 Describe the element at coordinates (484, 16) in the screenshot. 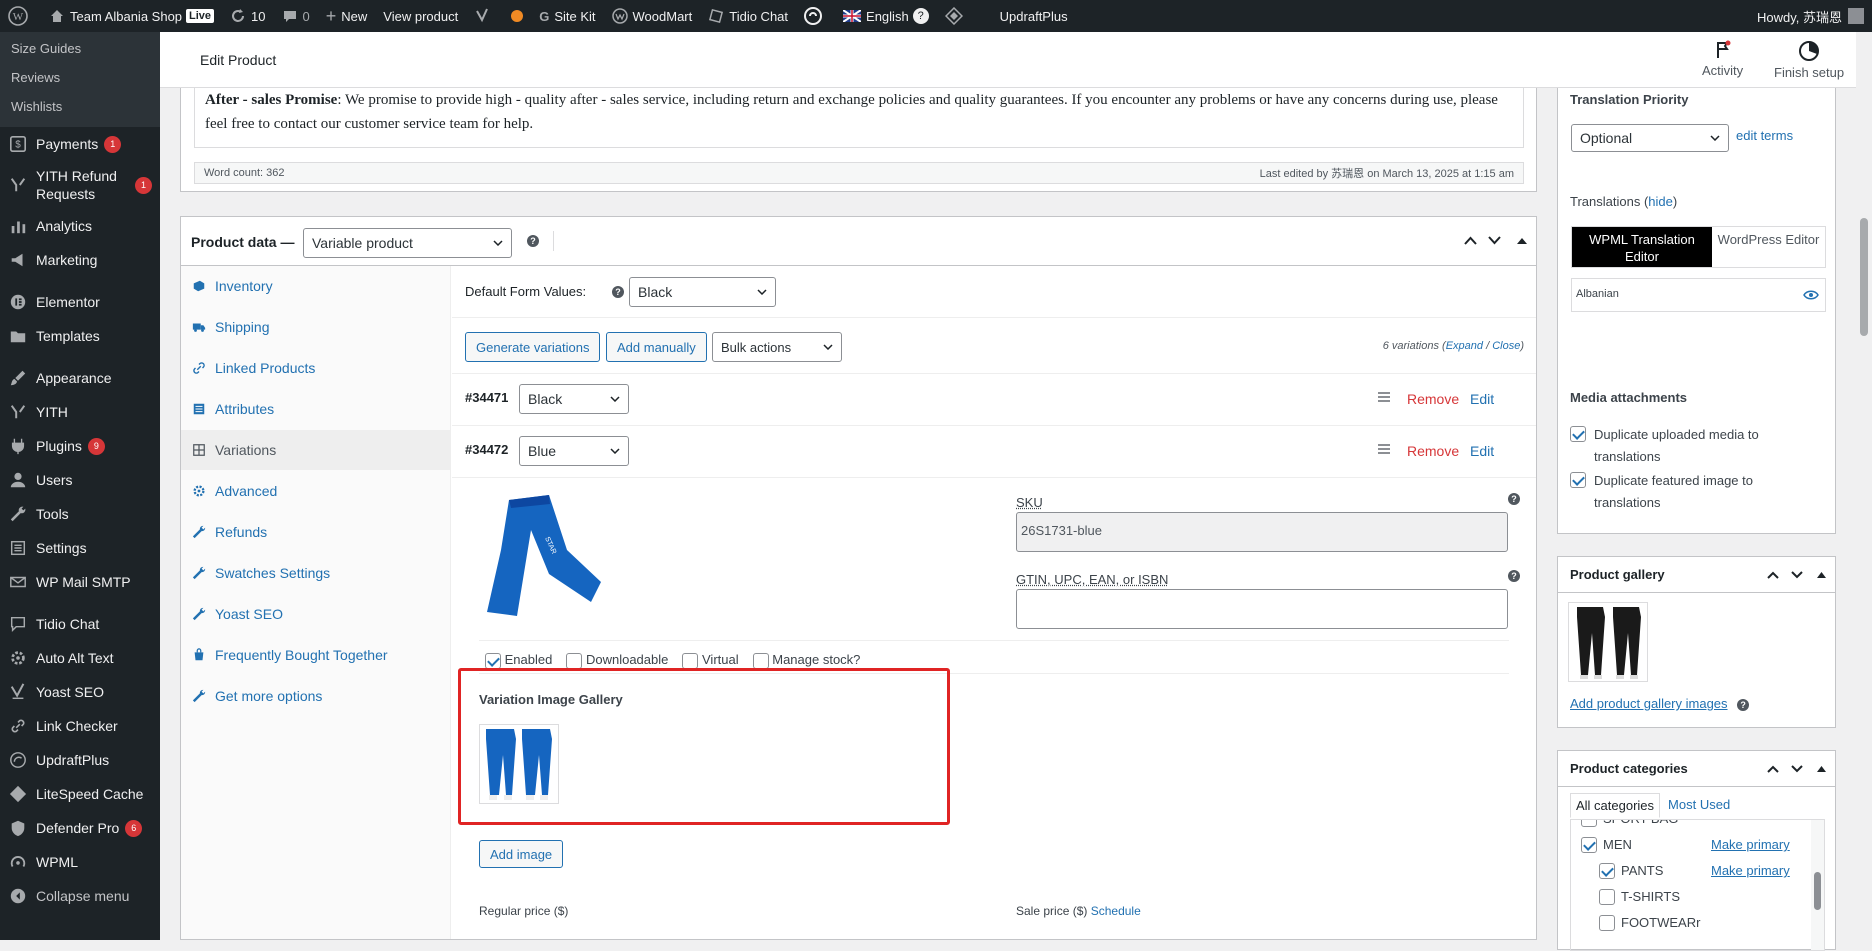

I see `yoast-icon` at that location.